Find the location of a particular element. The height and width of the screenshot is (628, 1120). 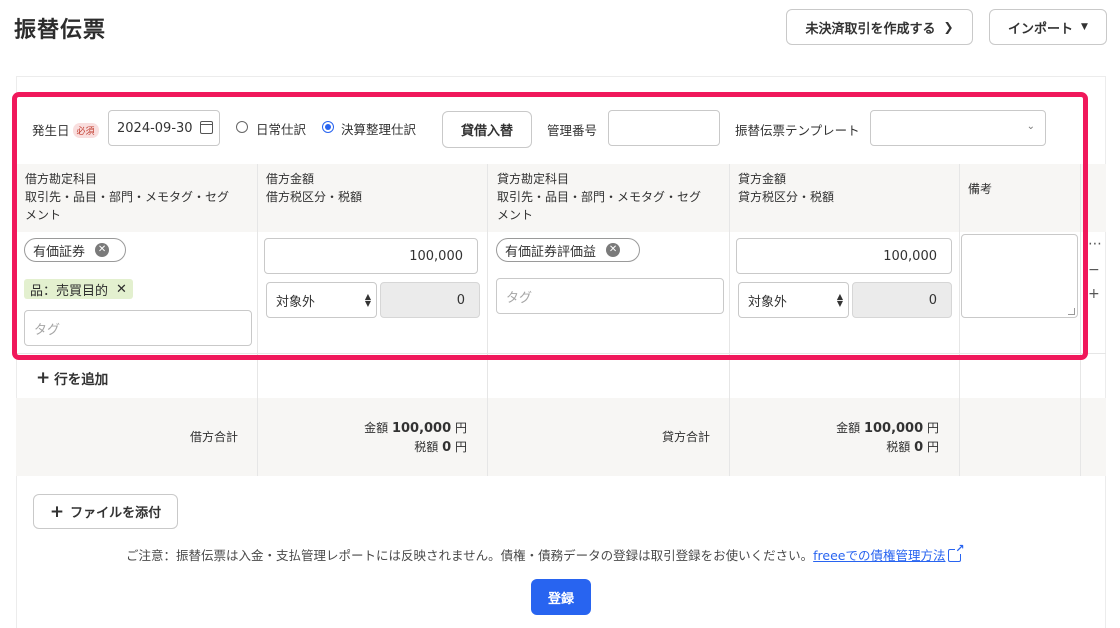

help-link: freeeでの債権管理方法 is located at coordinates (879, 555).